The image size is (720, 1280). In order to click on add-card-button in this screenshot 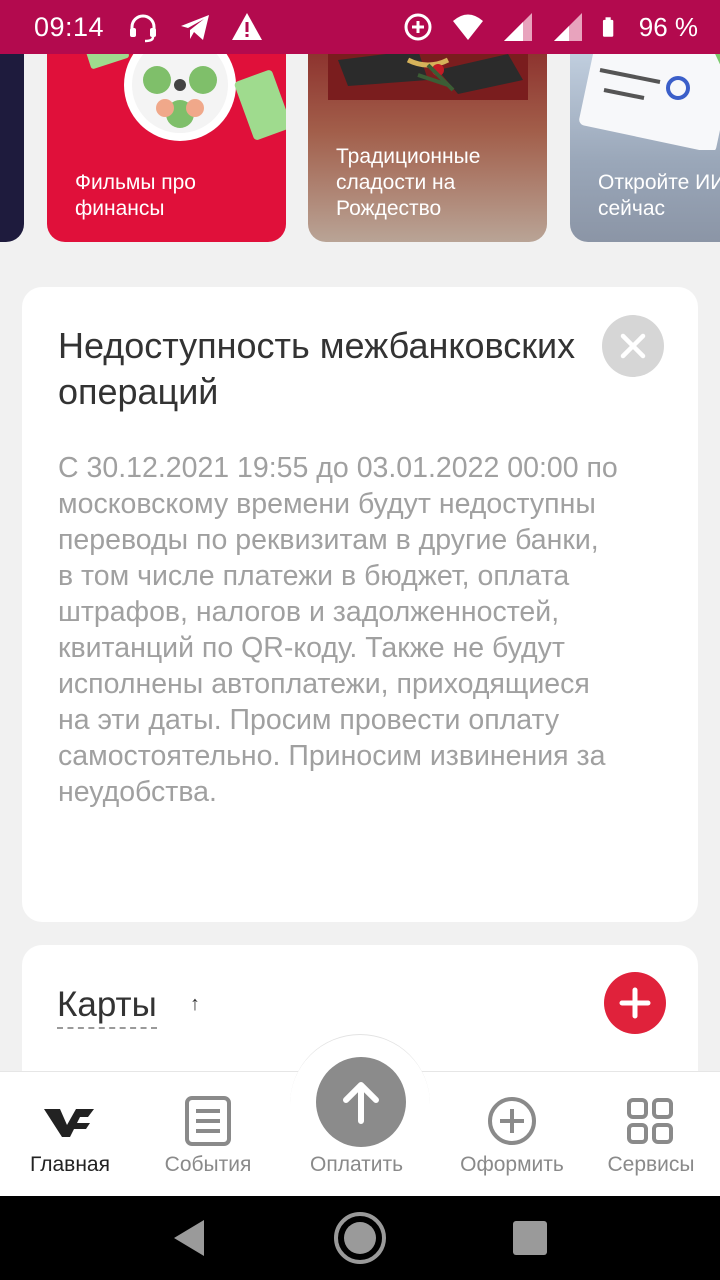, I will do `click(635, 1003)`.